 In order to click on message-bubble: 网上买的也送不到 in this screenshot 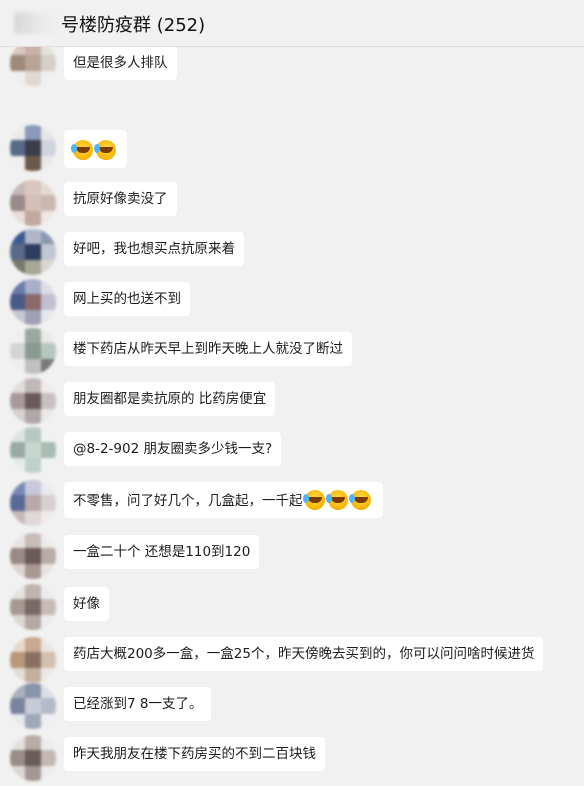, I will do `click(127, 299)`.